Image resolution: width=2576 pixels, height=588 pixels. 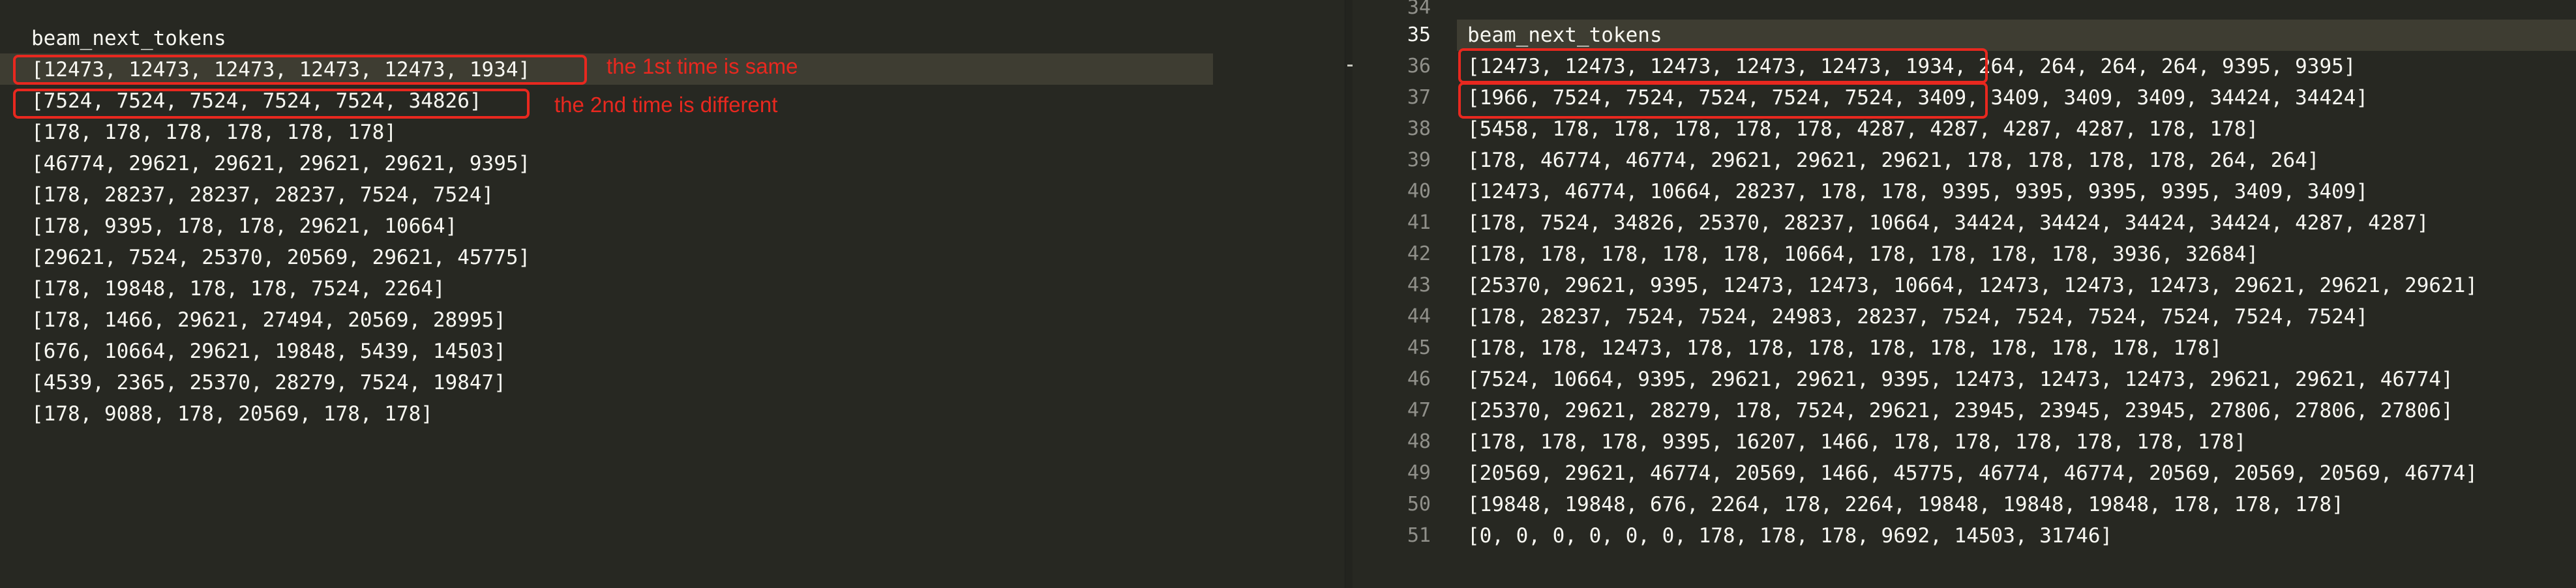 What do you see at coordinates (238, 289) in the screenshot?
I see `left-line-8: [178, 19848, 178, 178, 7524, 2264]` at bounding box center [238, 289].